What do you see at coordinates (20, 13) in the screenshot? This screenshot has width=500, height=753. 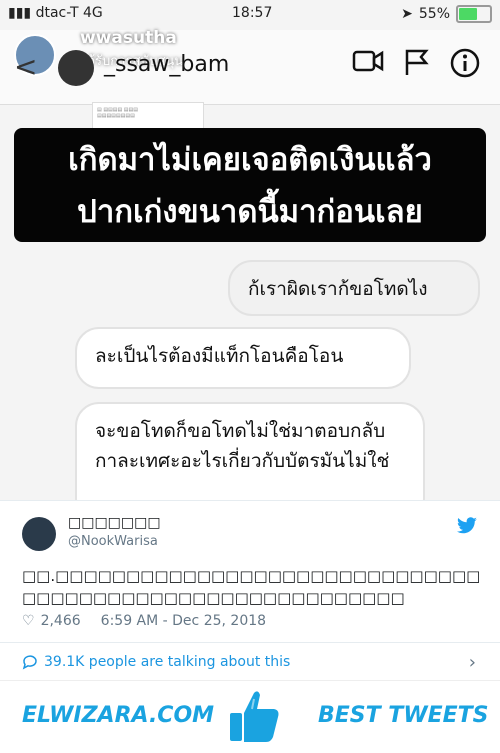 I see `signal-icon: ▮▮▮` at bounding box center [20, 13].